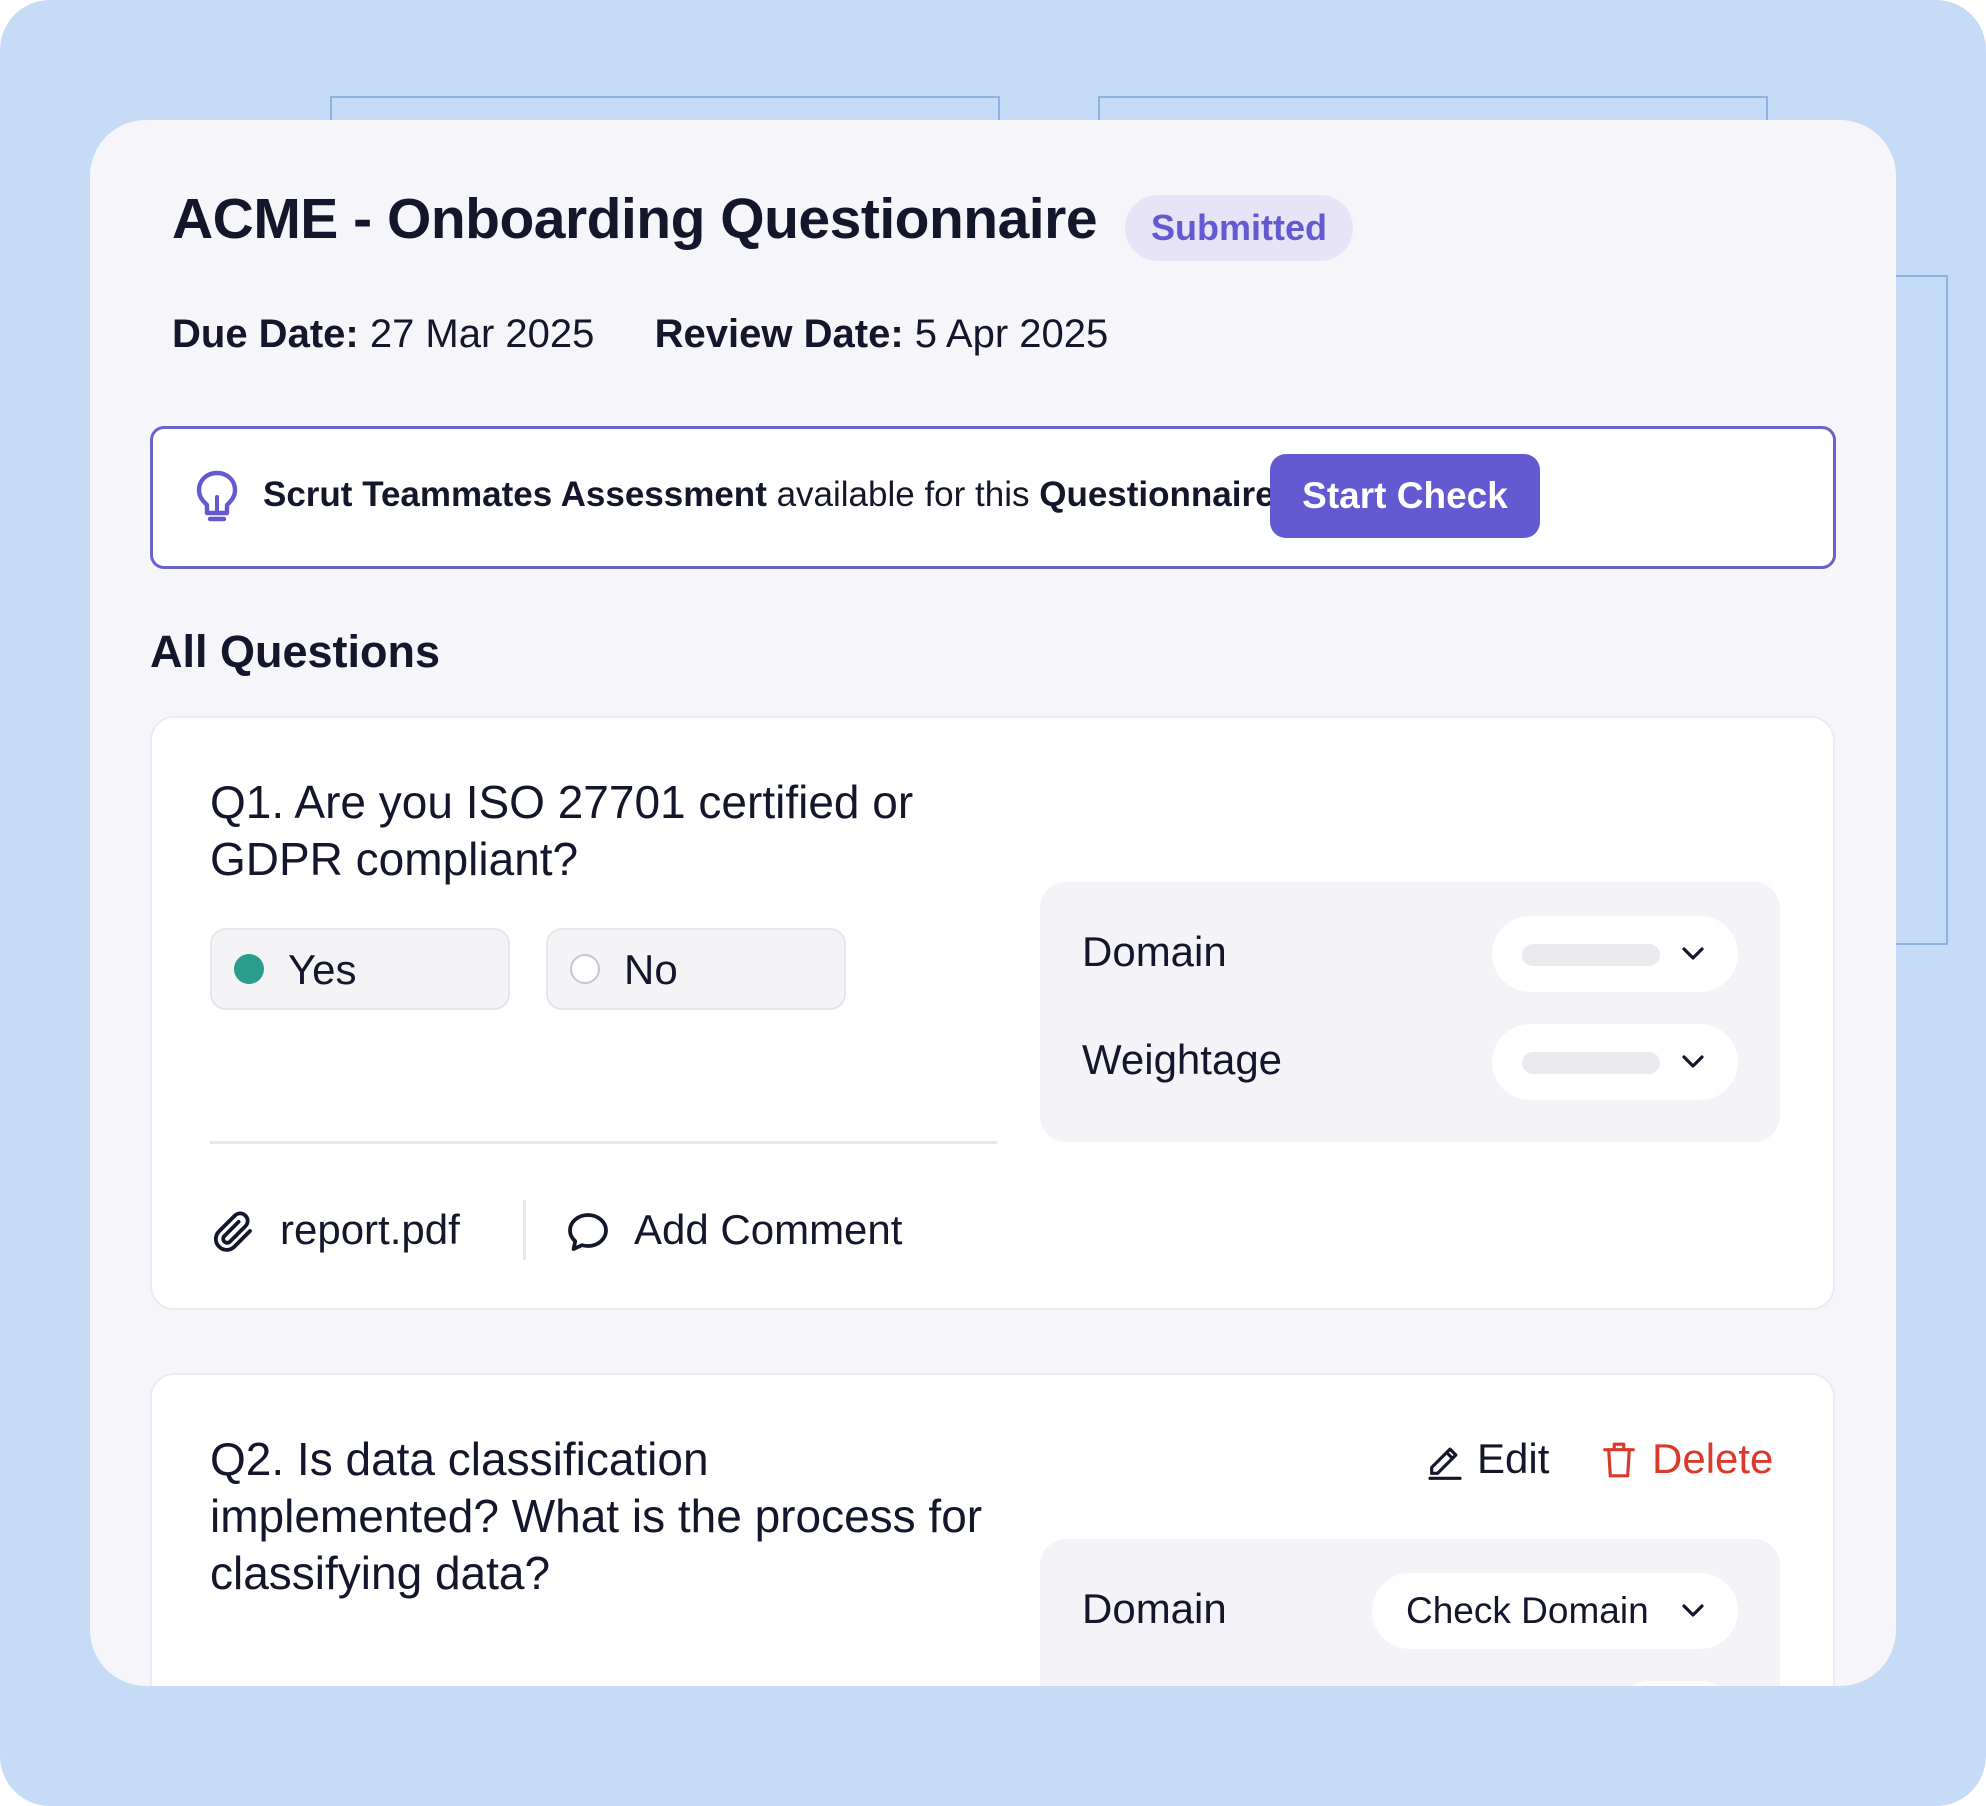  What do you see at coordinates (1239, 228) in the screenshot?
I see `status-badge: Submitted` at bounding box center [1239, 228].